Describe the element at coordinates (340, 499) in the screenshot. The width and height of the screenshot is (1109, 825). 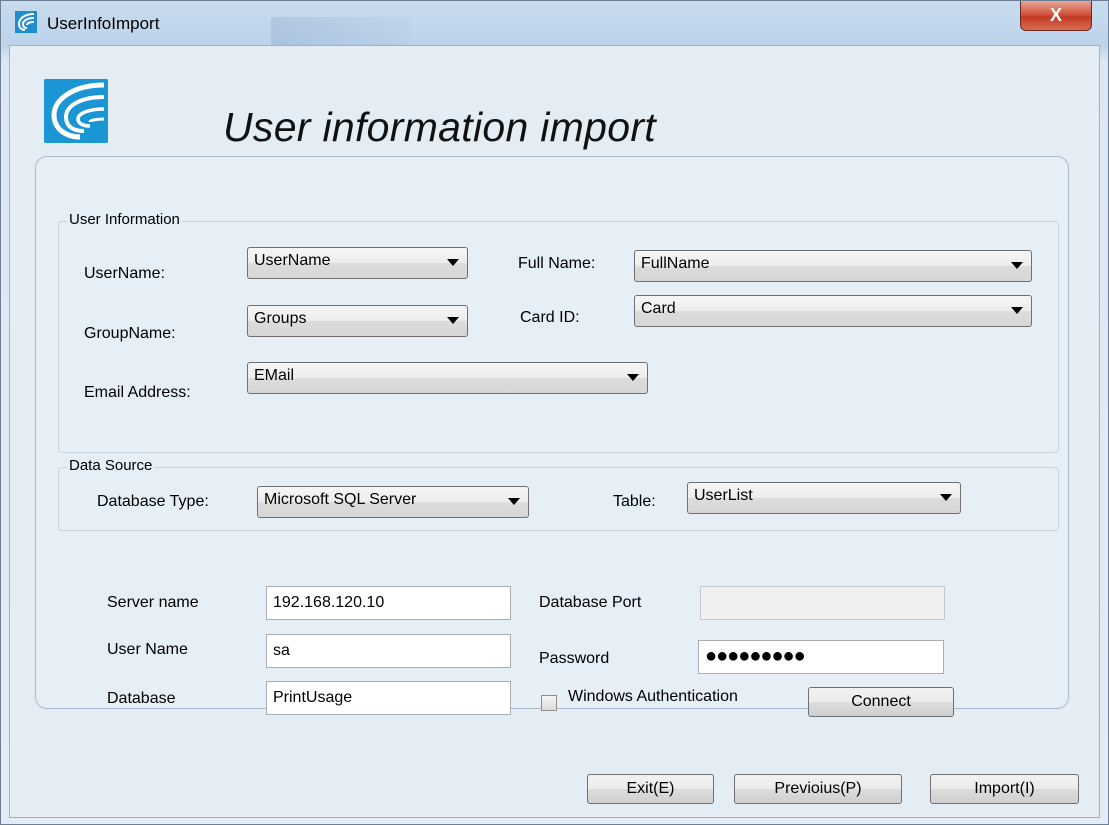
I see `database-type-combo-value: Microsoft SQL Server` at that location.